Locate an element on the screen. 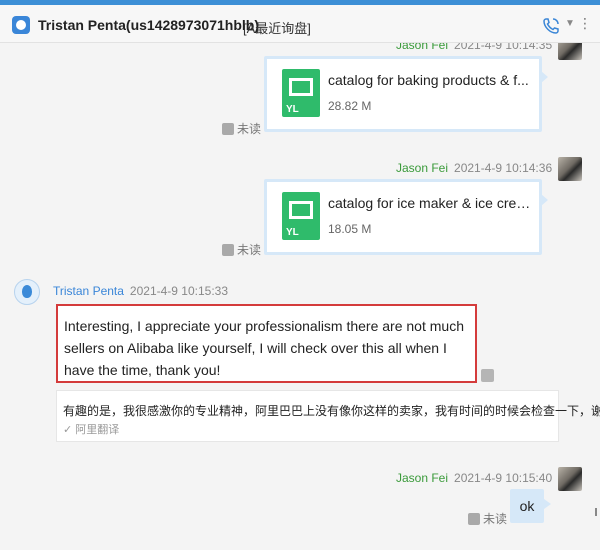 The image size is (600, 550). more-icon: ⋮ is located at coordinates (585, 23).